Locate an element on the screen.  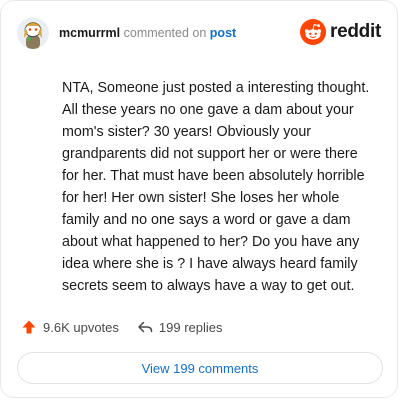
username: mcmurrml is located at coordinates (89, 33).